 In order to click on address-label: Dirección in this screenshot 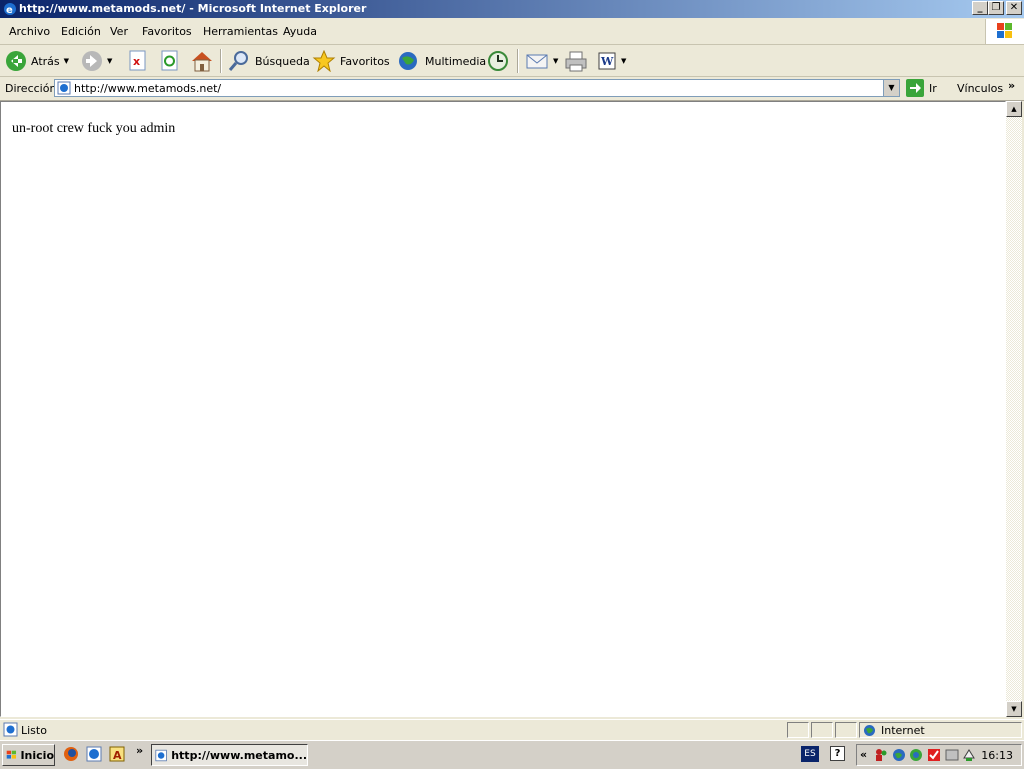, I will do `click(31, 88)`.